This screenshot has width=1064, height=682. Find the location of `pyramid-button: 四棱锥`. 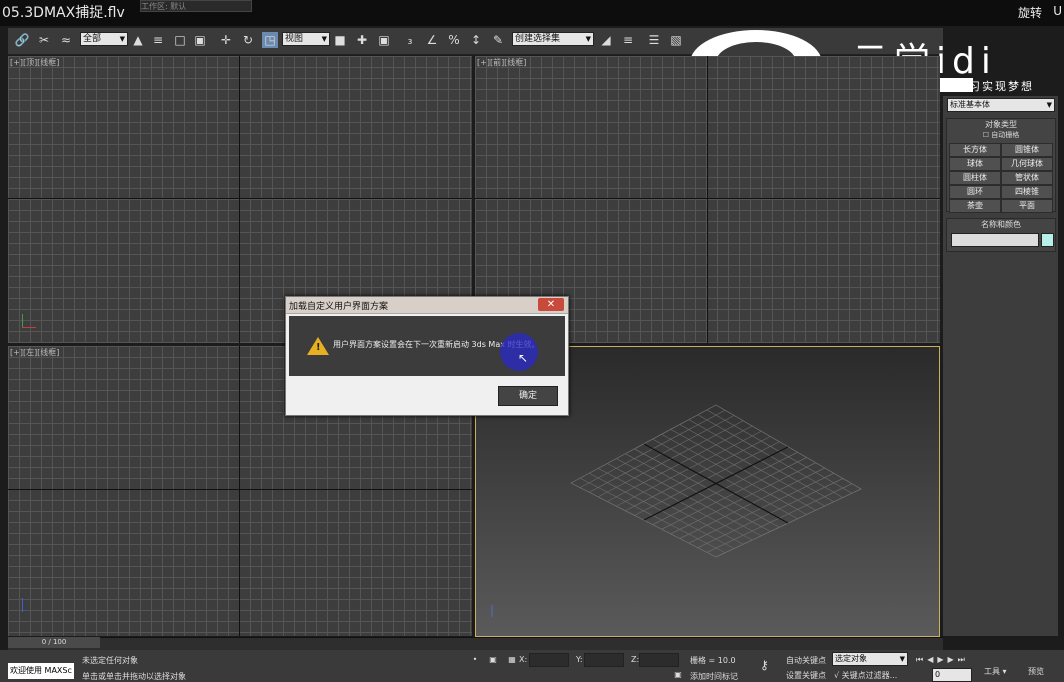

pyramid-button: 四棱锥 is located at coordinates (1027, 192).